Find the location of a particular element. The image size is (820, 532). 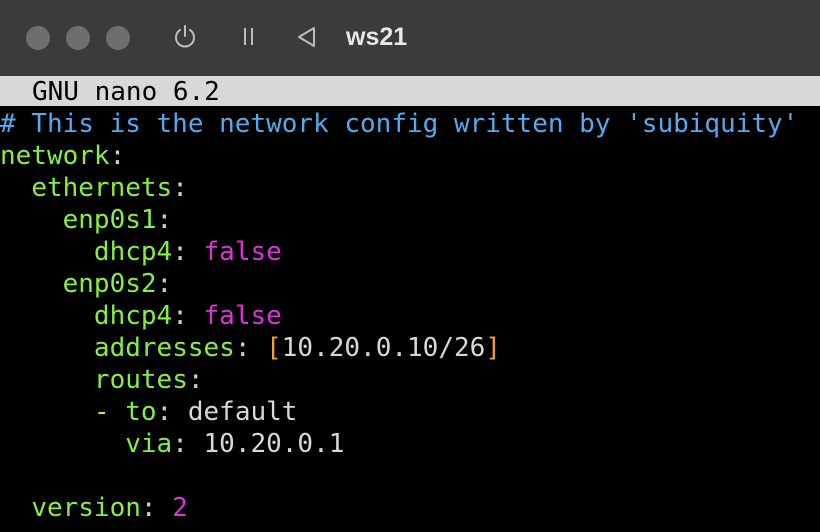

editor-line-route-via: via: 10.20.0.1 is located at coordinates (172, 444).